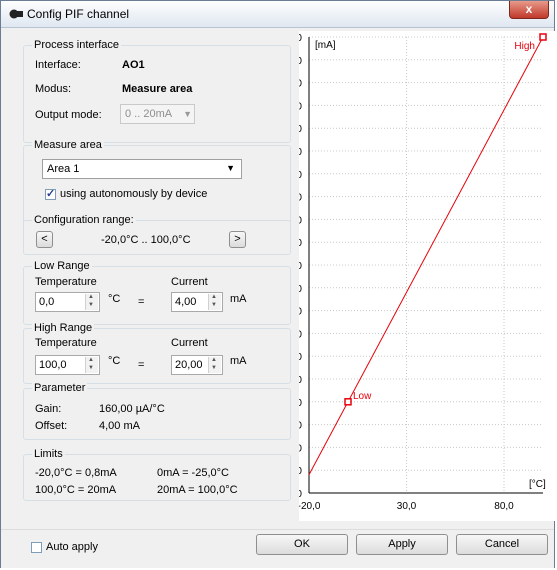 The image size is (557, 570). What do you see at coordinates (300, 312) in the screenshot?
I see `y-tick-label: 8,0` at bounding box center [300, 312].